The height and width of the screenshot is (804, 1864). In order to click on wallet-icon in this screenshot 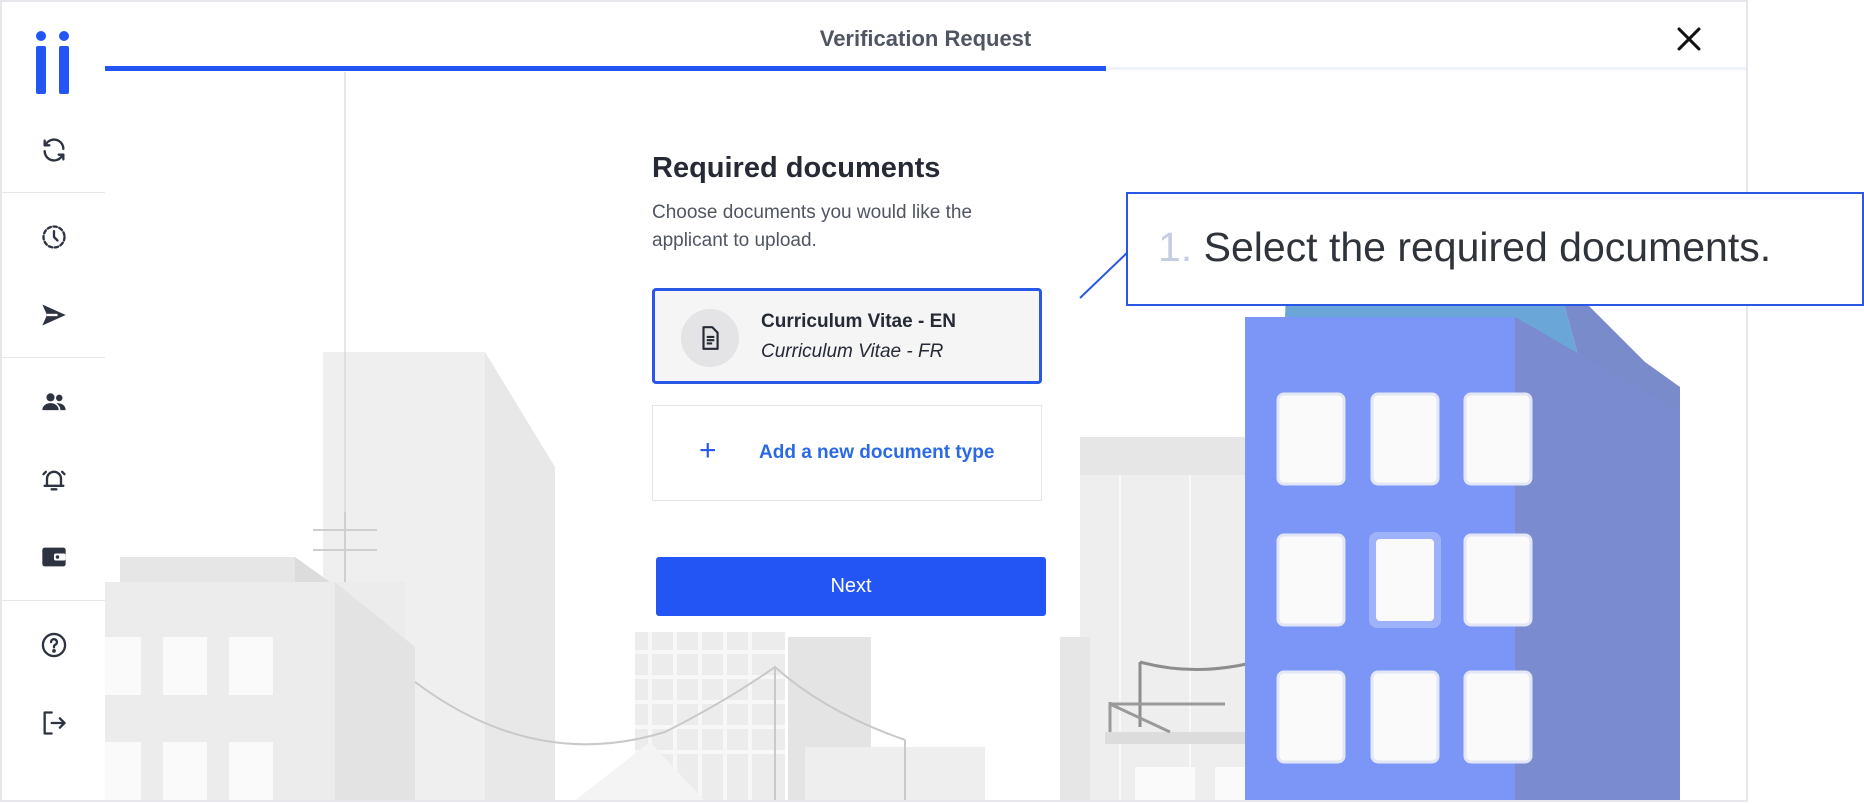, I will do `click(54, 557)`.